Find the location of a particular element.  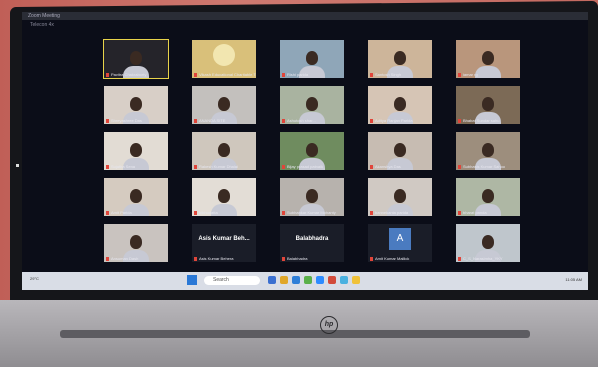

participant-tile: Vikash Educational Charitable Trust is located at coordinates (224, 59).